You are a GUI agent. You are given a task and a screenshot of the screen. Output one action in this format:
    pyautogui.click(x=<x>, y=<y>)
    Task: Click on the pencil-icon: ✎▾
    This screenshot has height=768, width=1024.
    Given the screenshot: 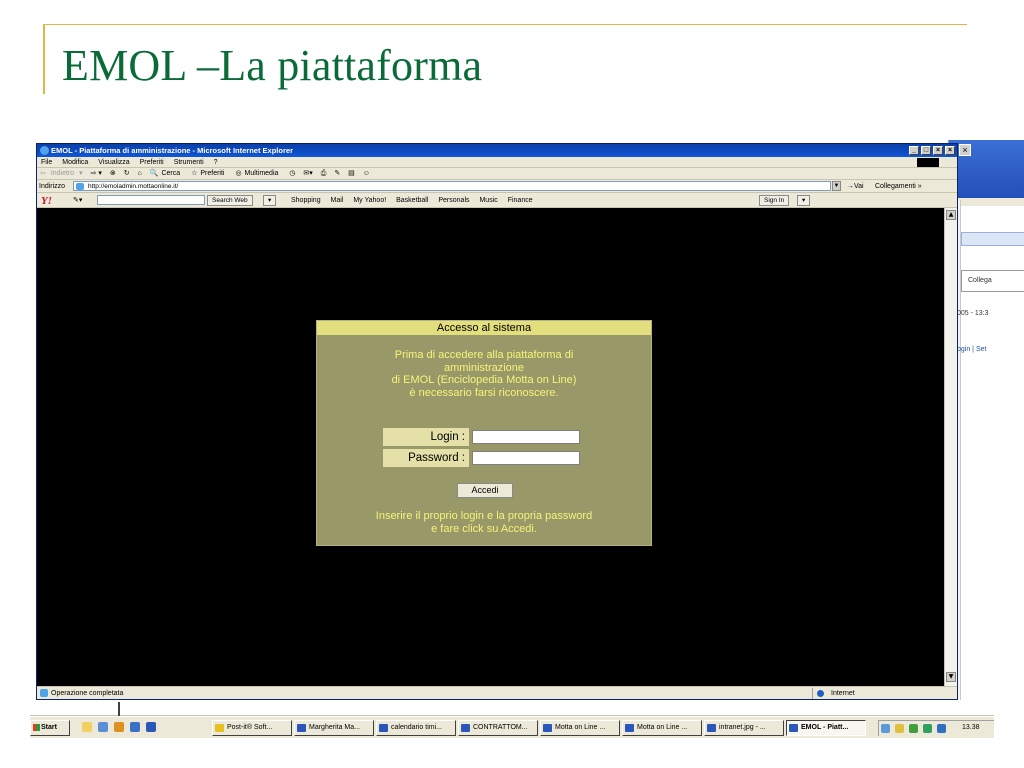 What is the action you would take?
    pyautogui.click(x=77, y=200)
    